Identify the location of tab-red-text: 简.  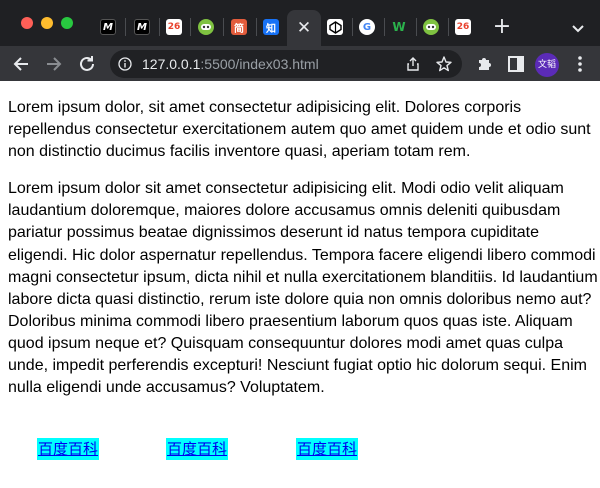
(239, 27).